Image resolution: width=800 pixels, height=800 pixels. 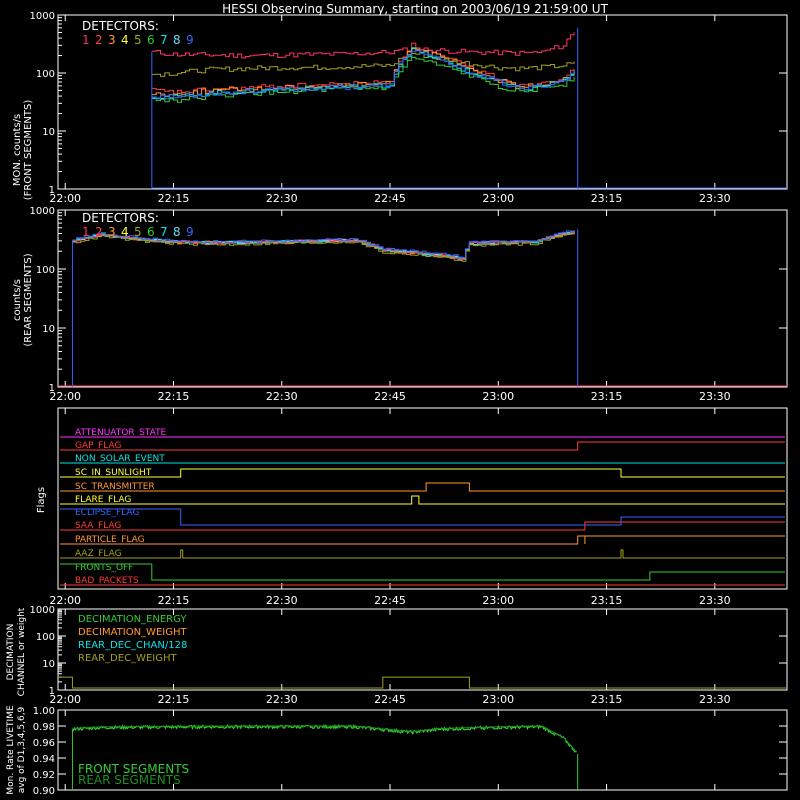 I want to click on flag-line-flare_flag, so click(x=422, y=500).